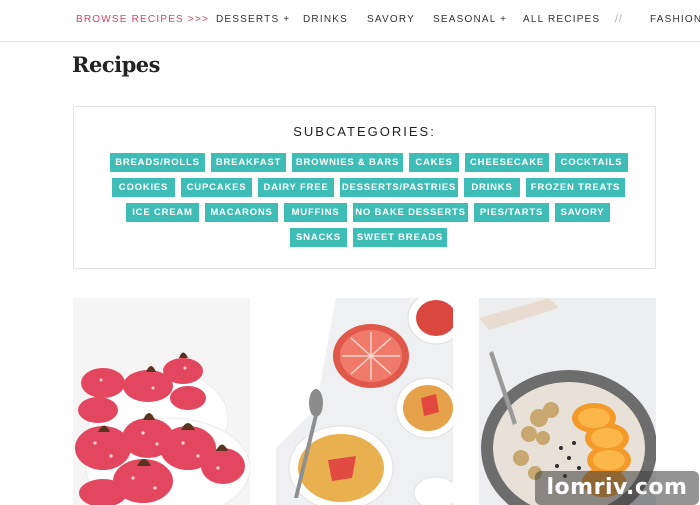  I want to click on nav-seasonal: SEASONAL +, so click(470, 19).